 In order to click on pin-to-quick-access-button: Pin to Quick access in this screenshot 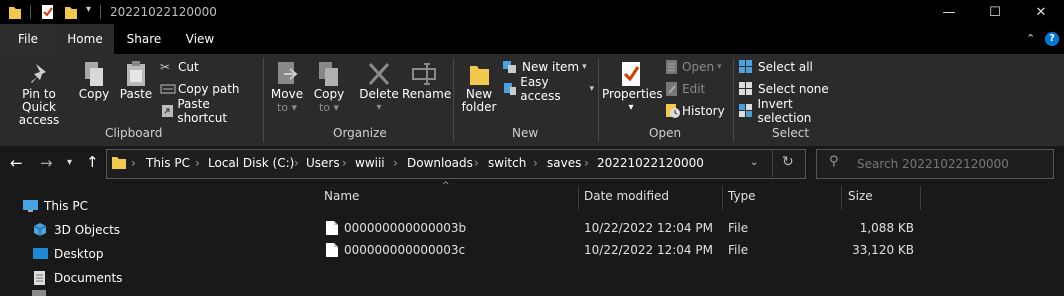, I will do `click(39, 93)`.